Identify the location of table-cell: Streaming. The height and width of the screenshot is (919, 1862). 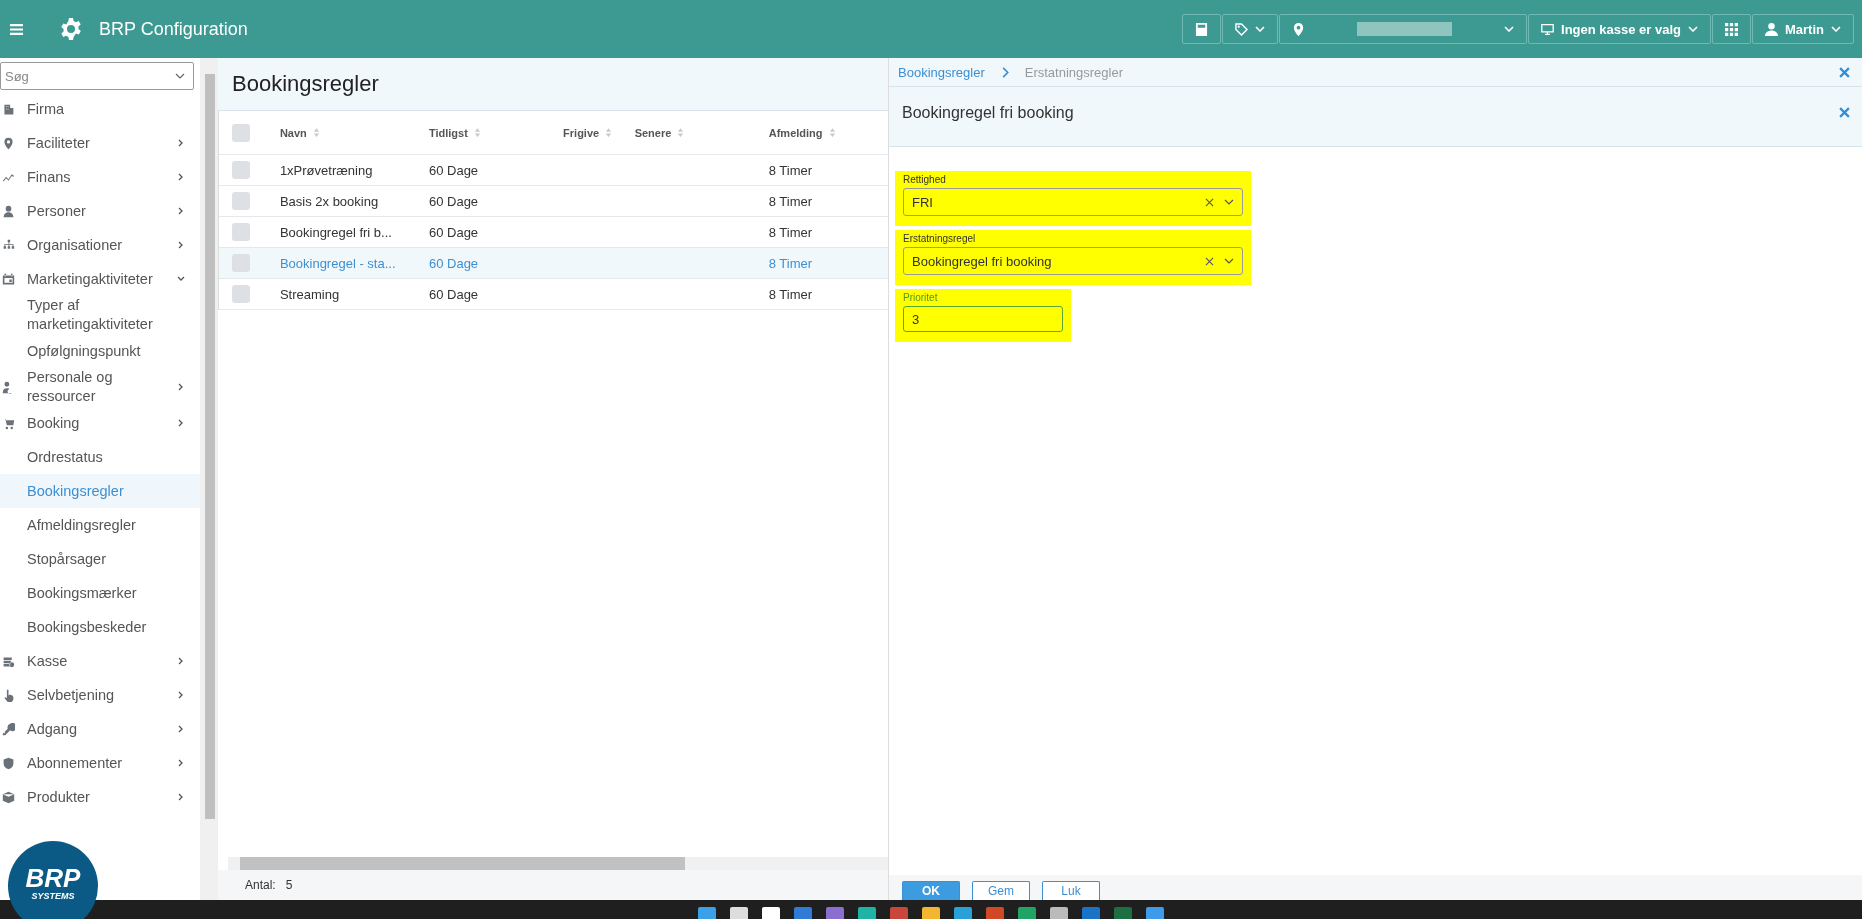
(309, 294).